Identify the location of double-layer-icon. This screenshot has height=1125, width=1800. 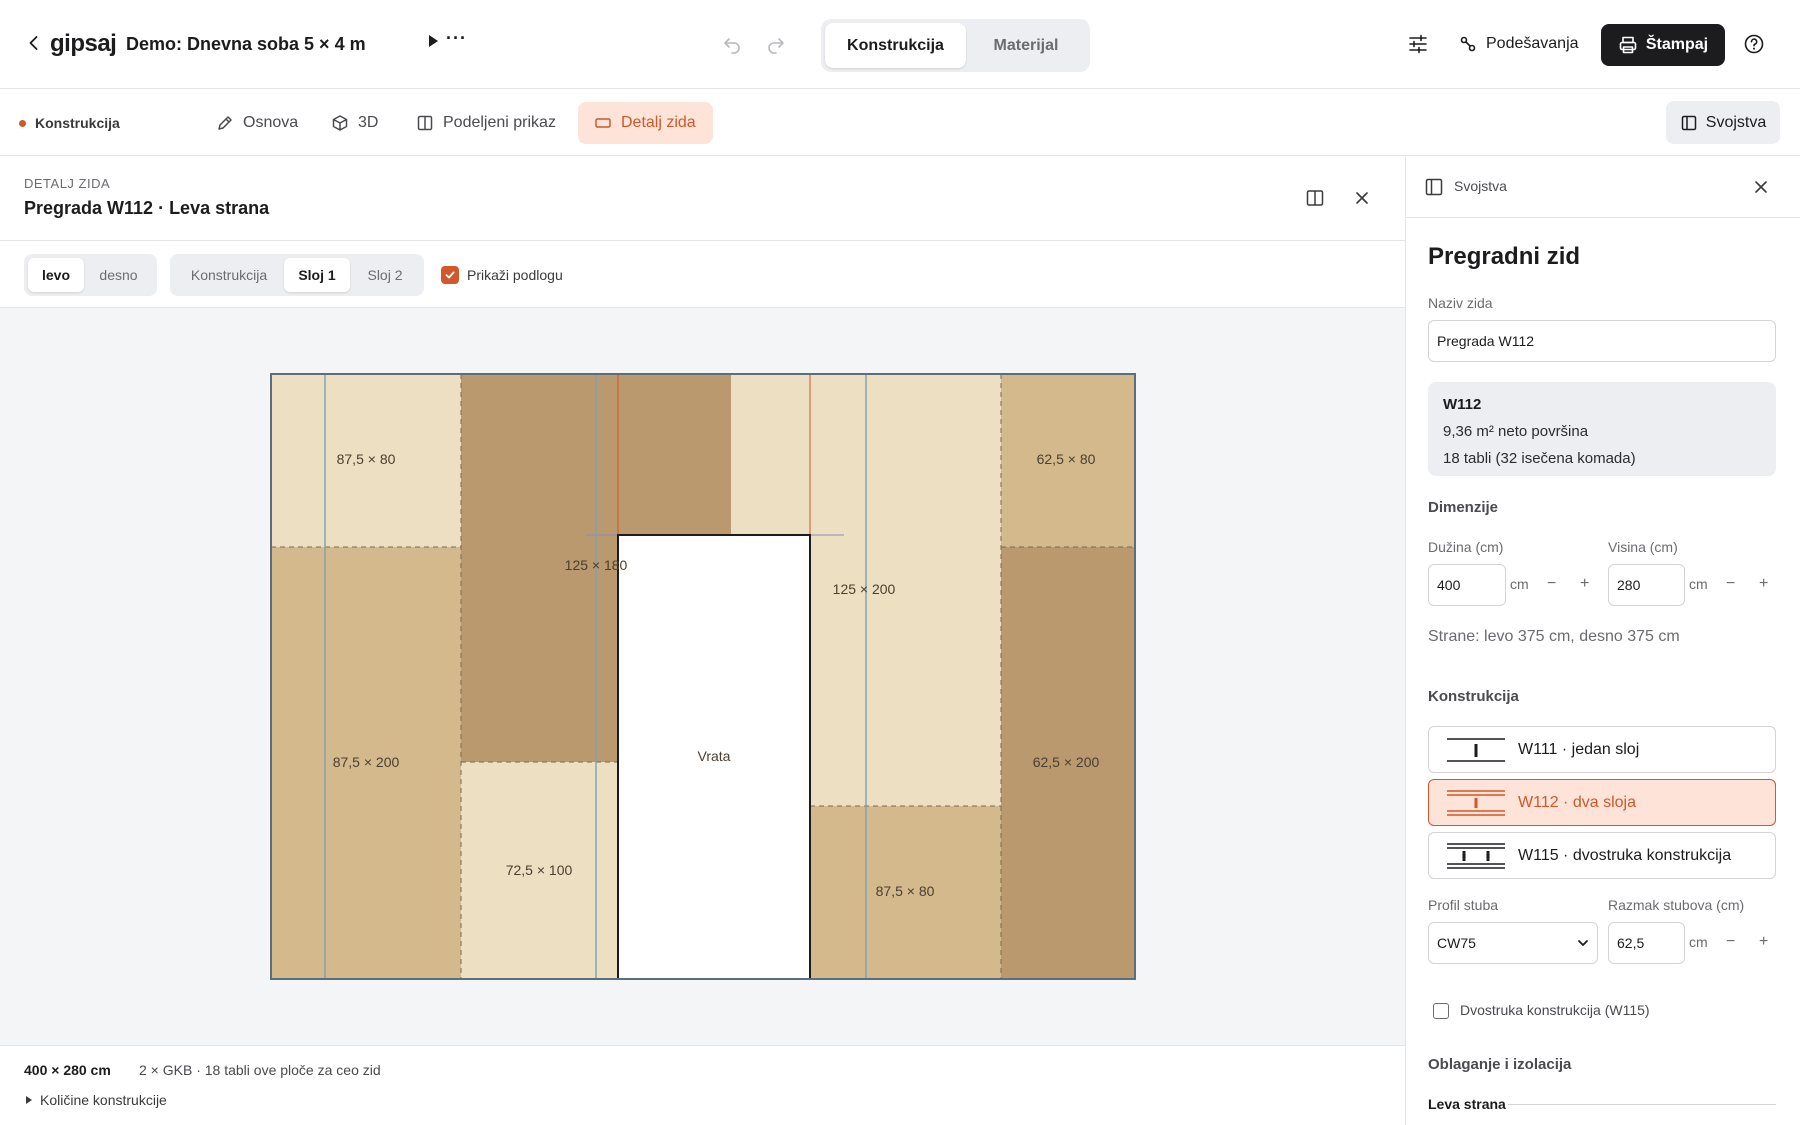
(1476, 802).